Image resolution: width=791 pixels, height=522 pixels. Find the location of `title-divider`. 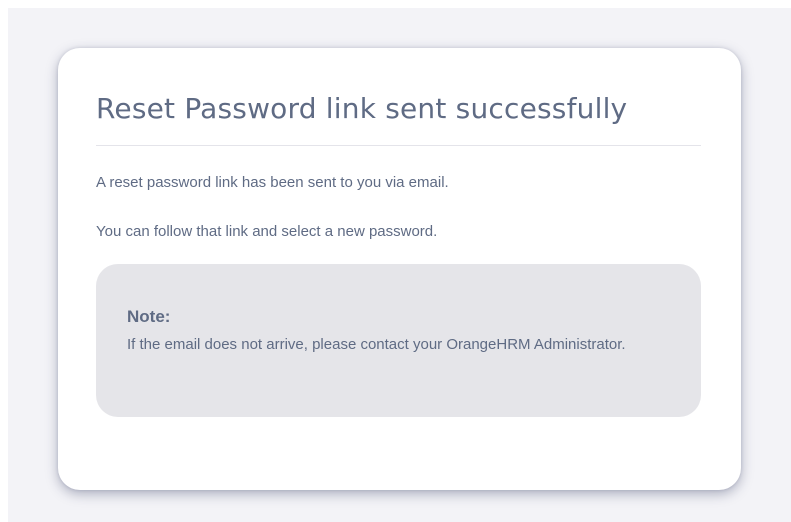

title-divider is located at coordinates (398, 145).